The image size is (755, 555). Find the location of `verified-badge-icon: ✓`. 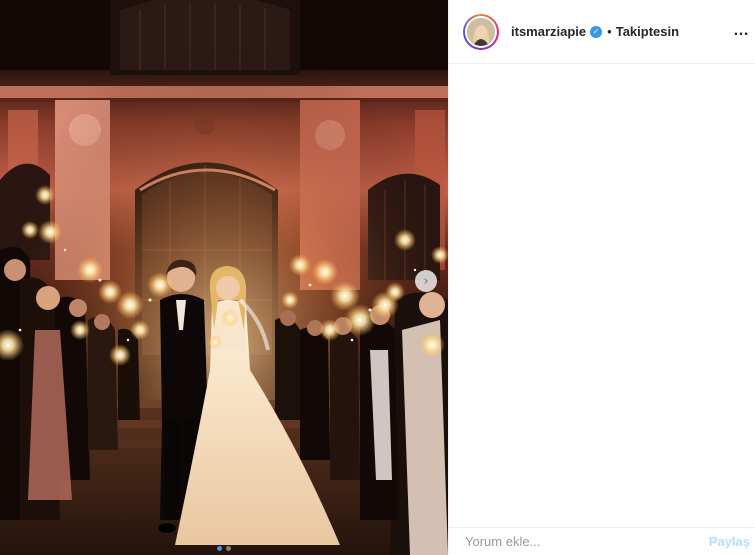

verified-badge-icon: ✓ is located at coordinates (596, 31).